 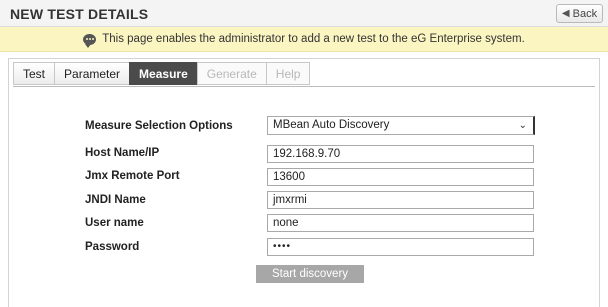 I want to click on chevron-down-icon: ⌄, so click(x=522, y=125).